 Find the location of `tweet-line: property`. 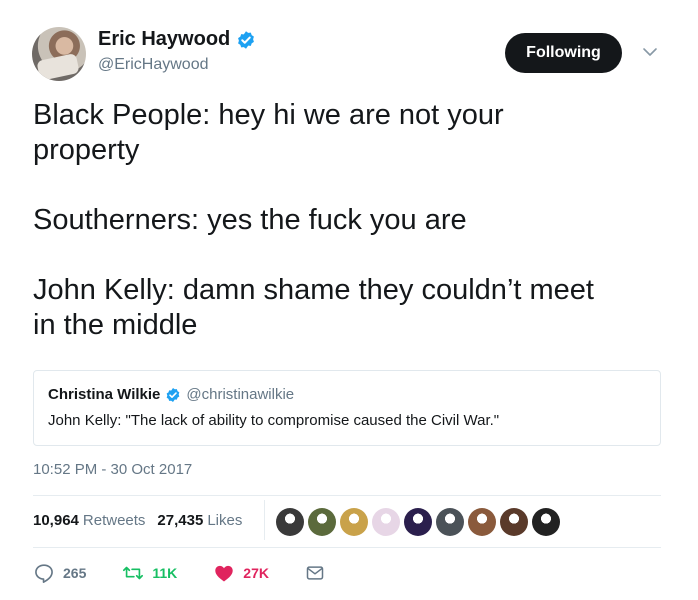

tweet-line: property is located at coordinates (86, 150).